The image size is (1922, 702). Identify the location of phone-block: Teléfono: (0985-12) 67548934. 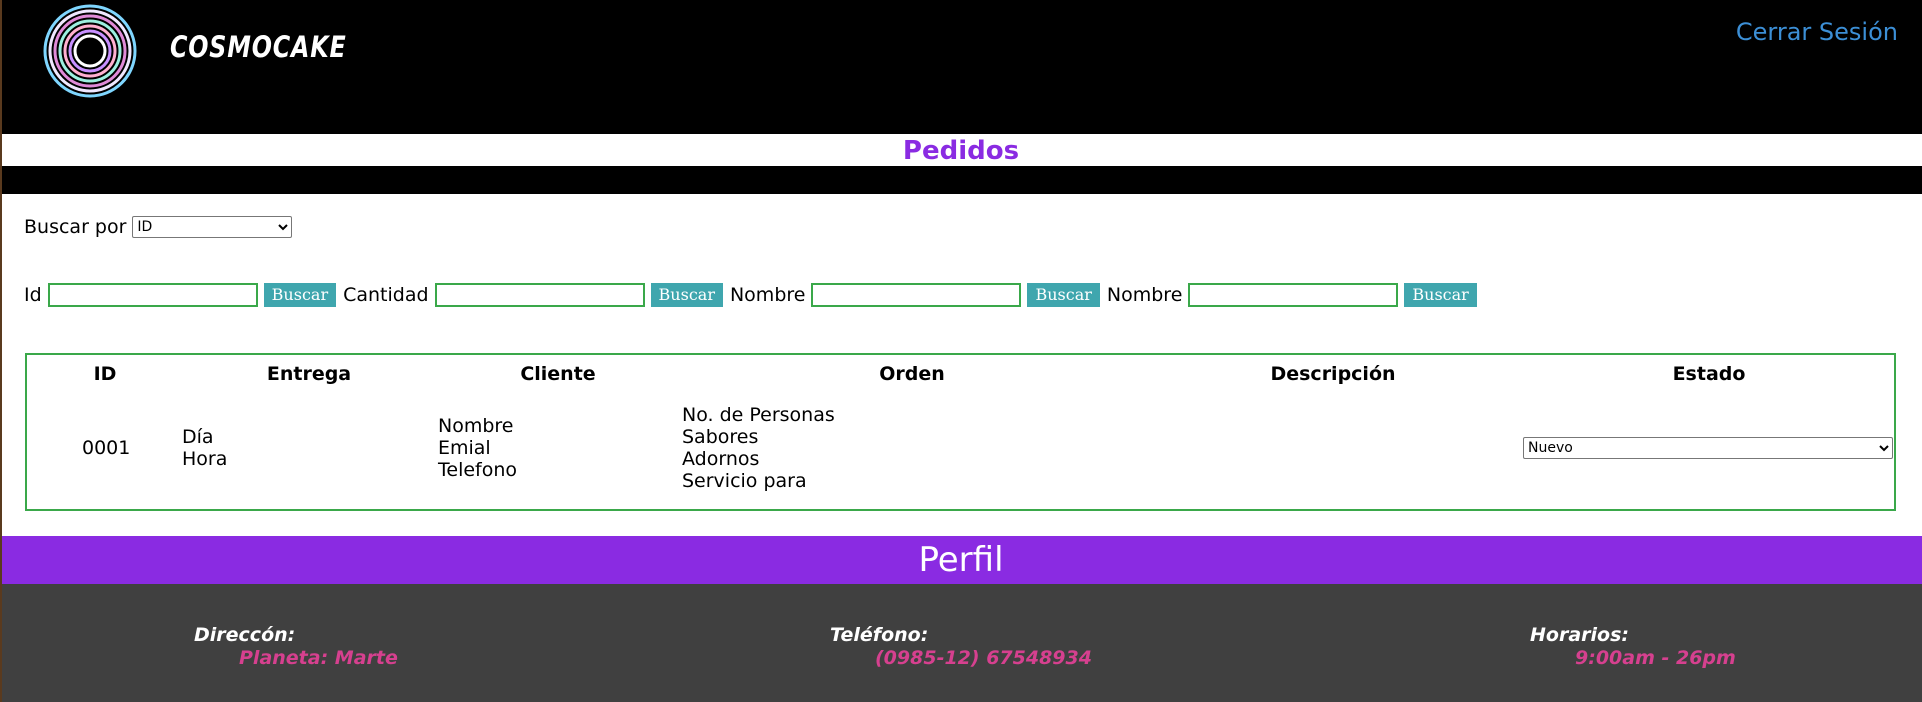
(961, 646).